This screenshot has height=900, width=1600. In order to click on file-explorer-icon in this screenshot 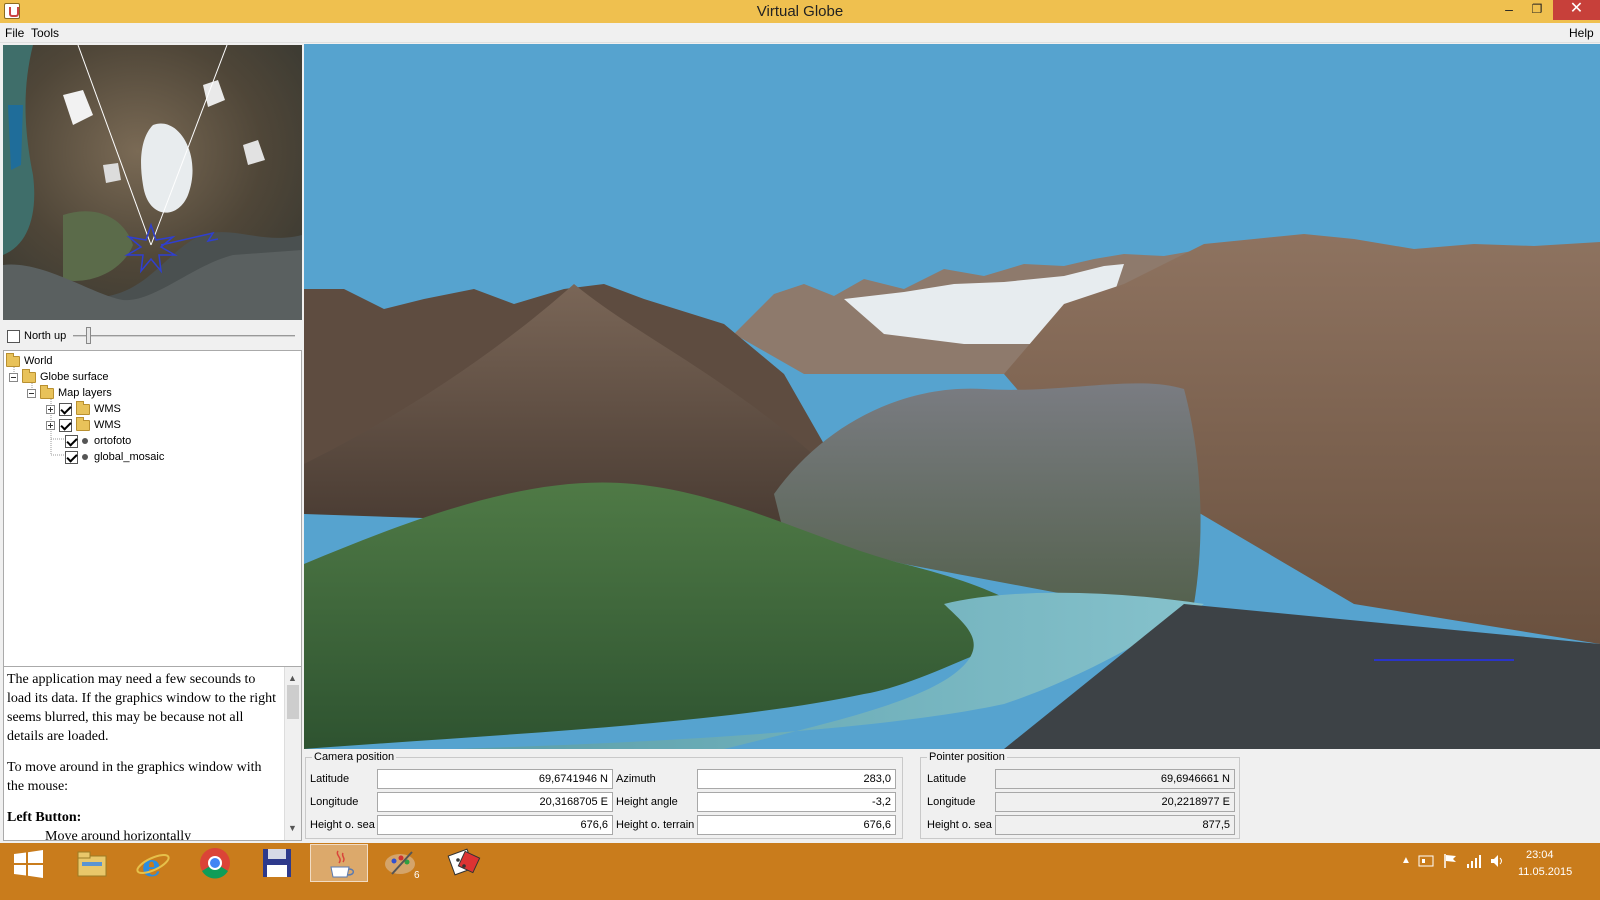, I will do `click(91, 863)`.